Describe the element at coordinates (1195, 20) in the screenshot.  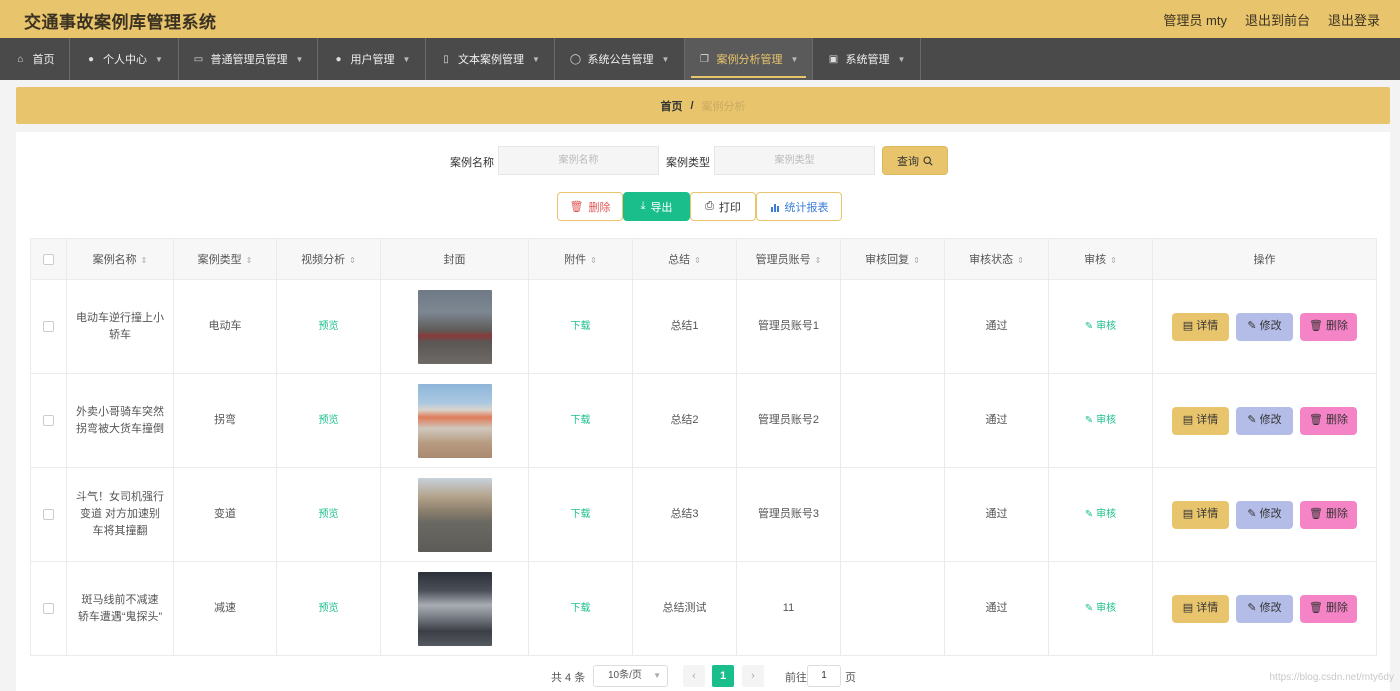
I see `current-user: 管理员 mty` at that location.